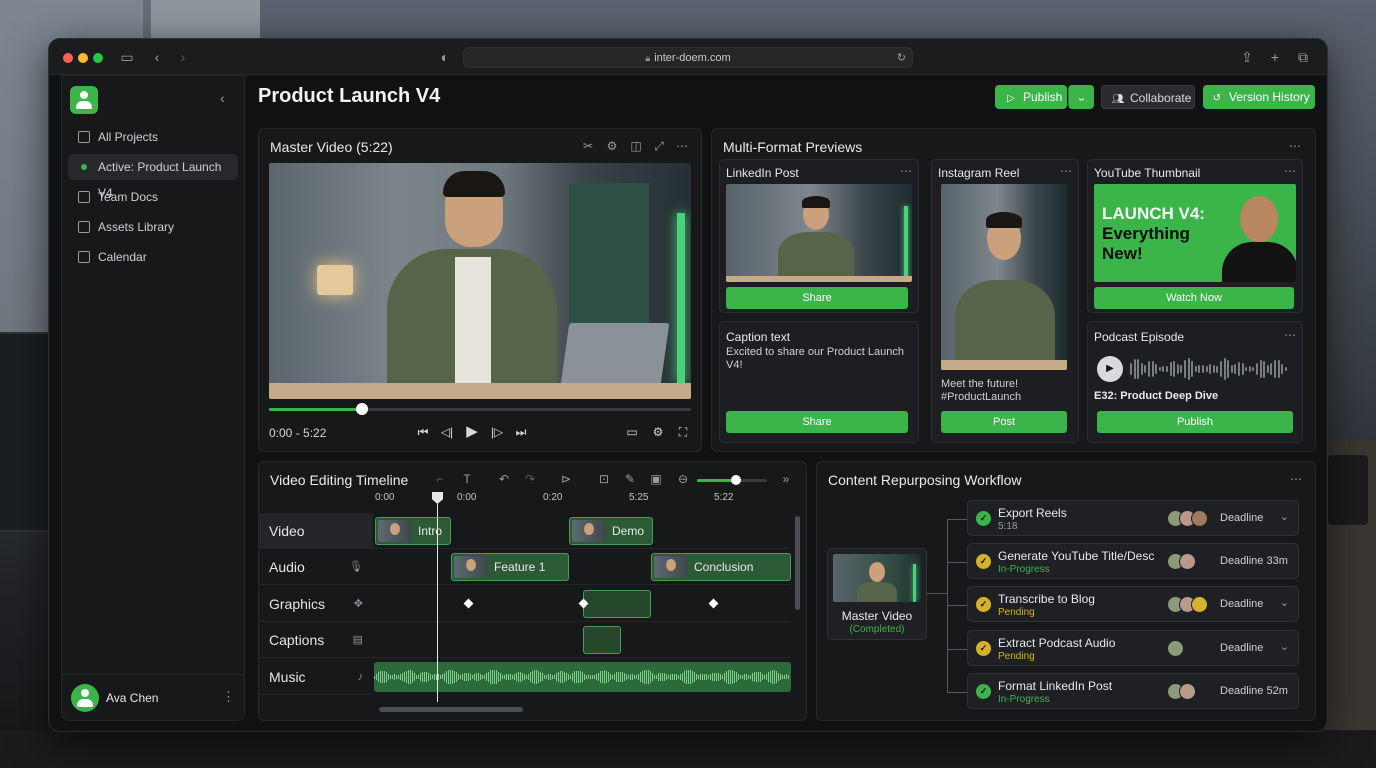 The image size is (1376, 768). Describe the element at coordinates (1110, 369) in the screenshot. I see `podcast-play-button: ▶` at that location.